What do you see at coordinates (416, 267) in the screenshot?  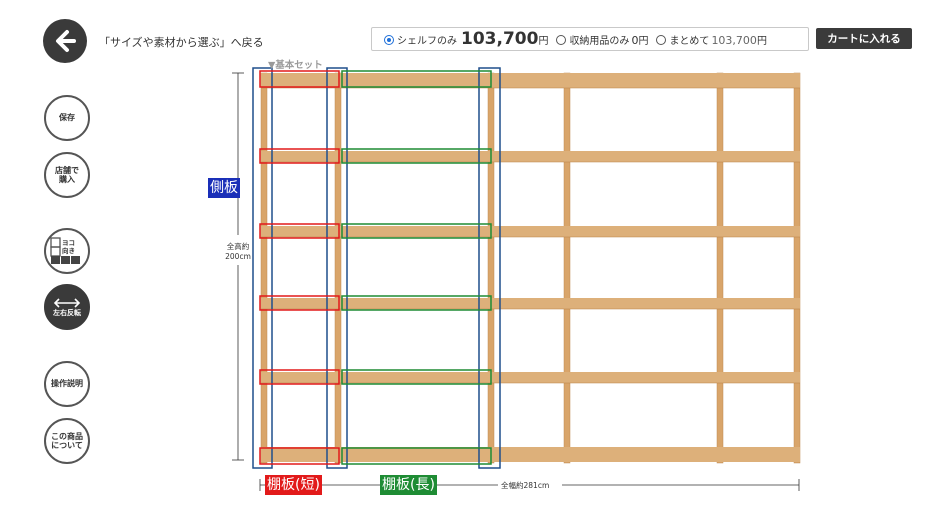 I see `long-shelf-markers` at bounding box center [416, 267].